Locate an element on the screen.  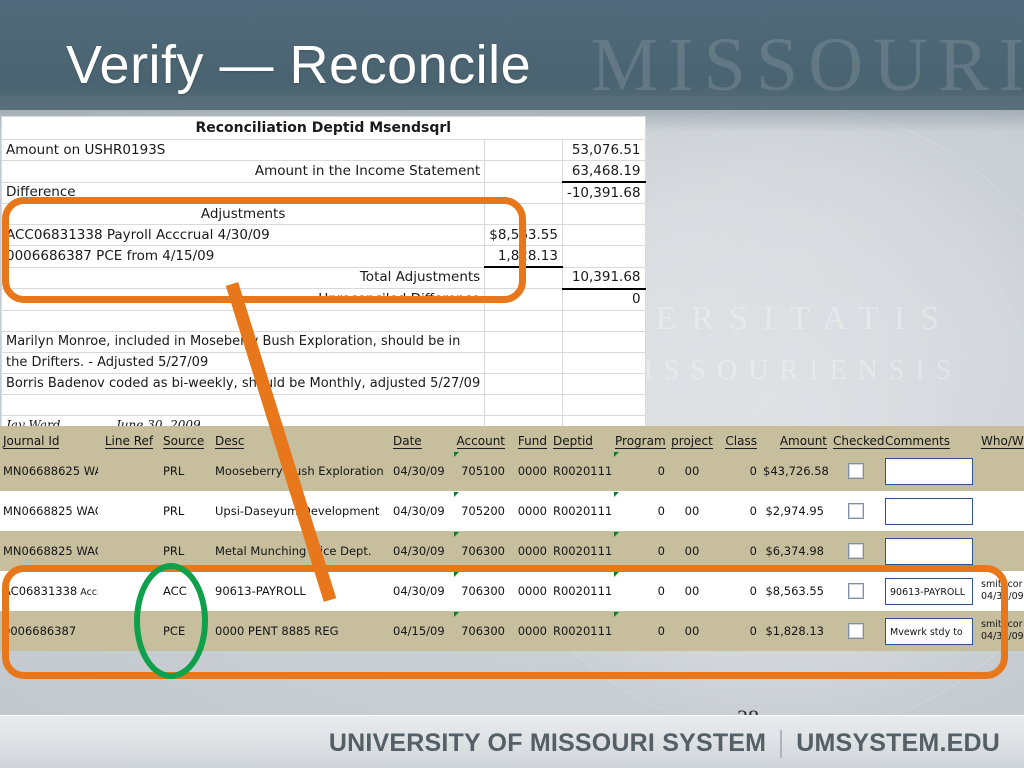
column-header-label: Journal Id is located at coordinates (31, 441).